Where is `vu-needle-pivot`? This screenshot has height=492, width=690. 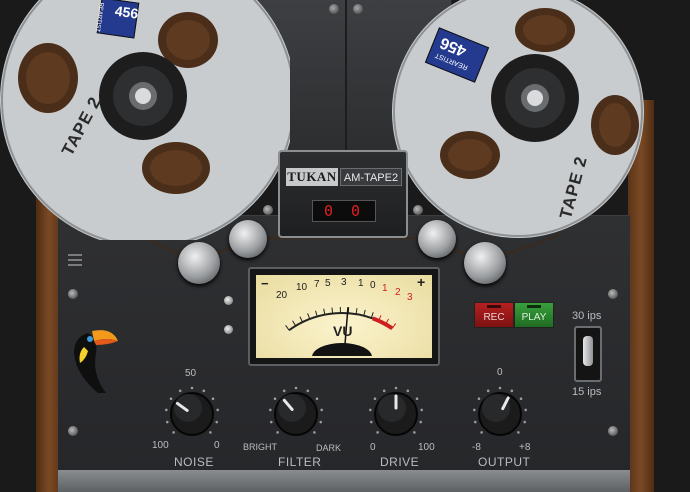 vu-needle-pivot is located at coordinates (342, 349).